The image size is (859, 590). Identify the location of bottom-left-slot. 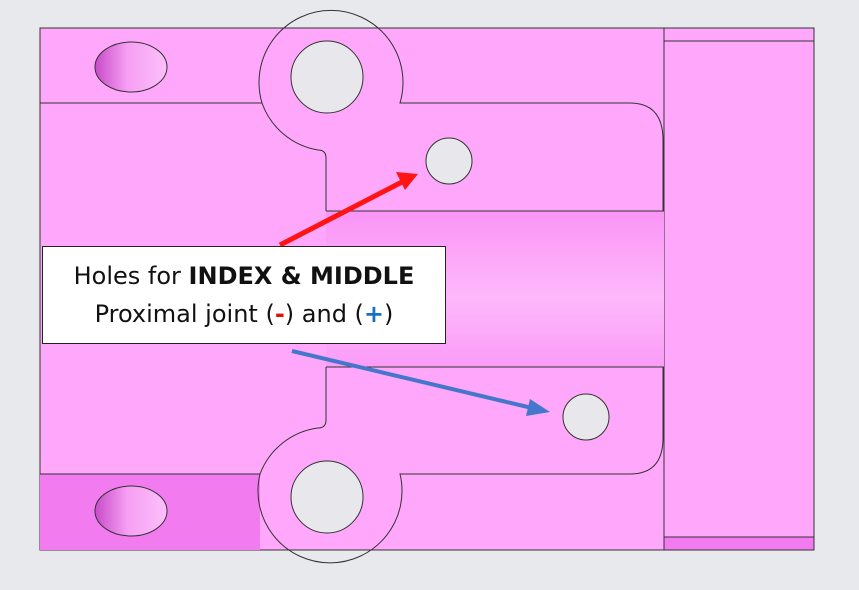
(131, 511).